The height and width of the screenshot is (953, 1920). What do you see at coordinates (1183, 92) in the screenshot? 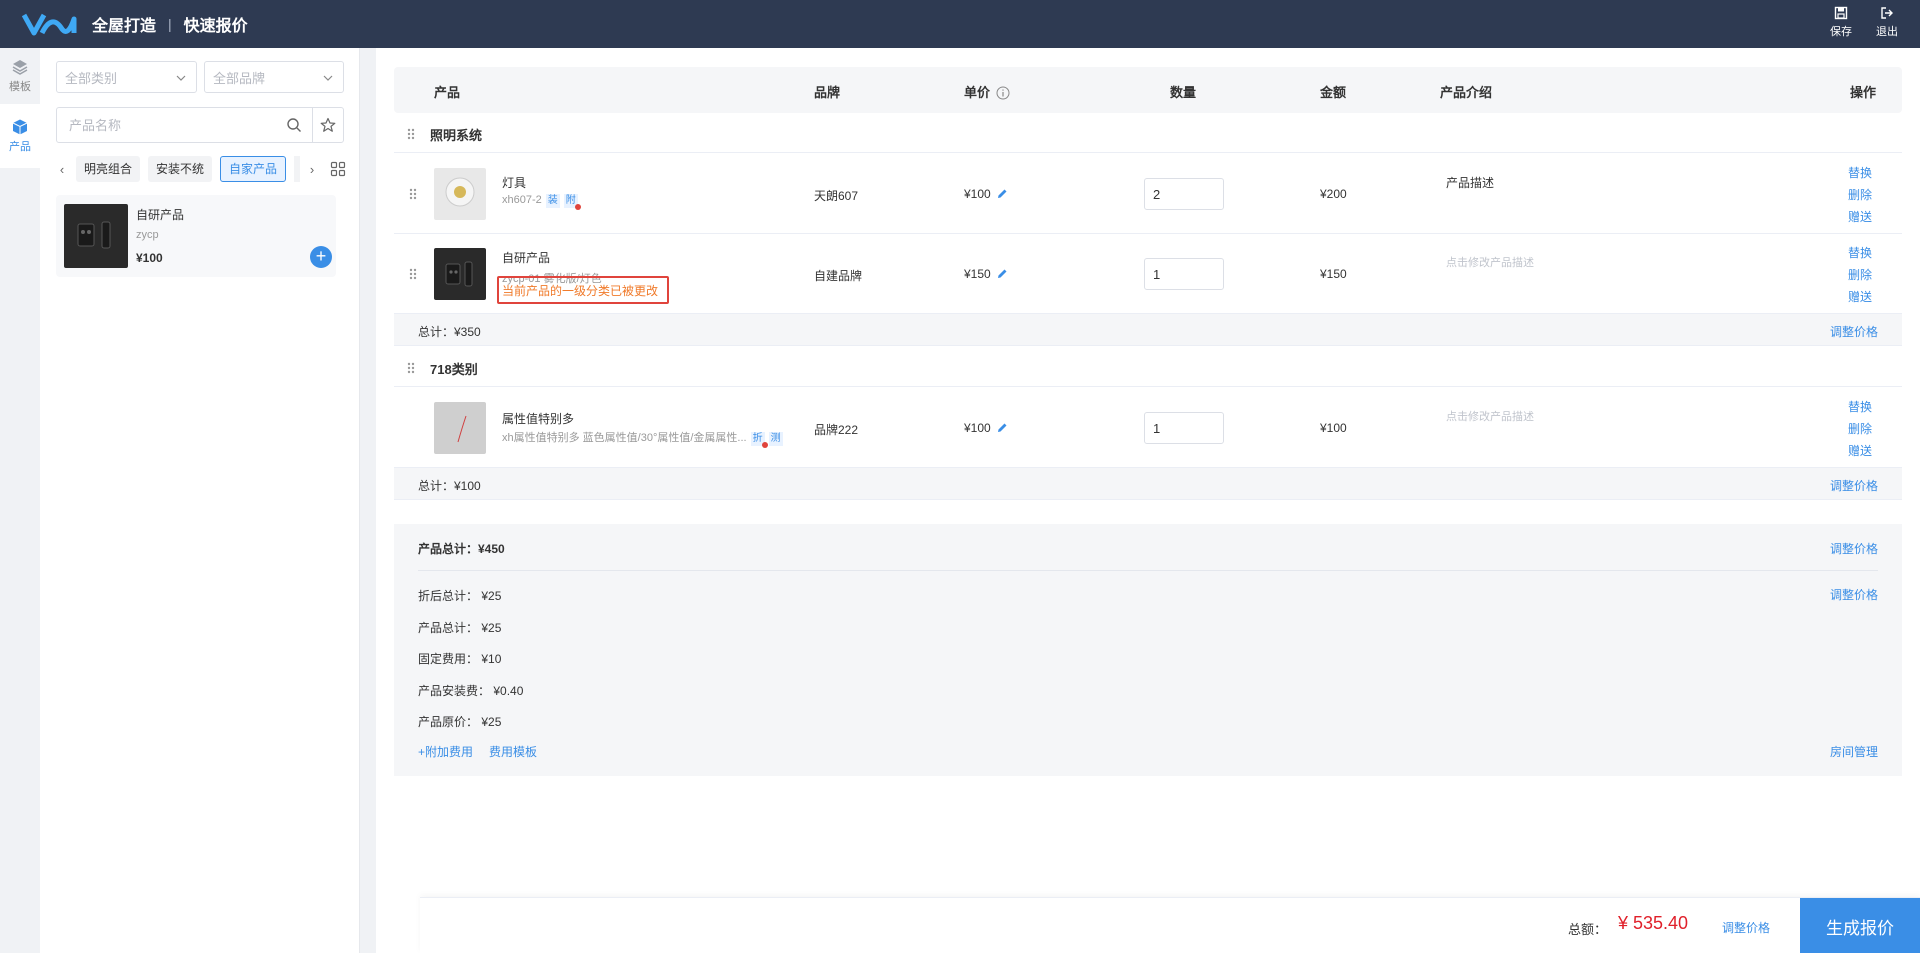
I see `col-quantity: 数量` at bounding box center [1183, 92].